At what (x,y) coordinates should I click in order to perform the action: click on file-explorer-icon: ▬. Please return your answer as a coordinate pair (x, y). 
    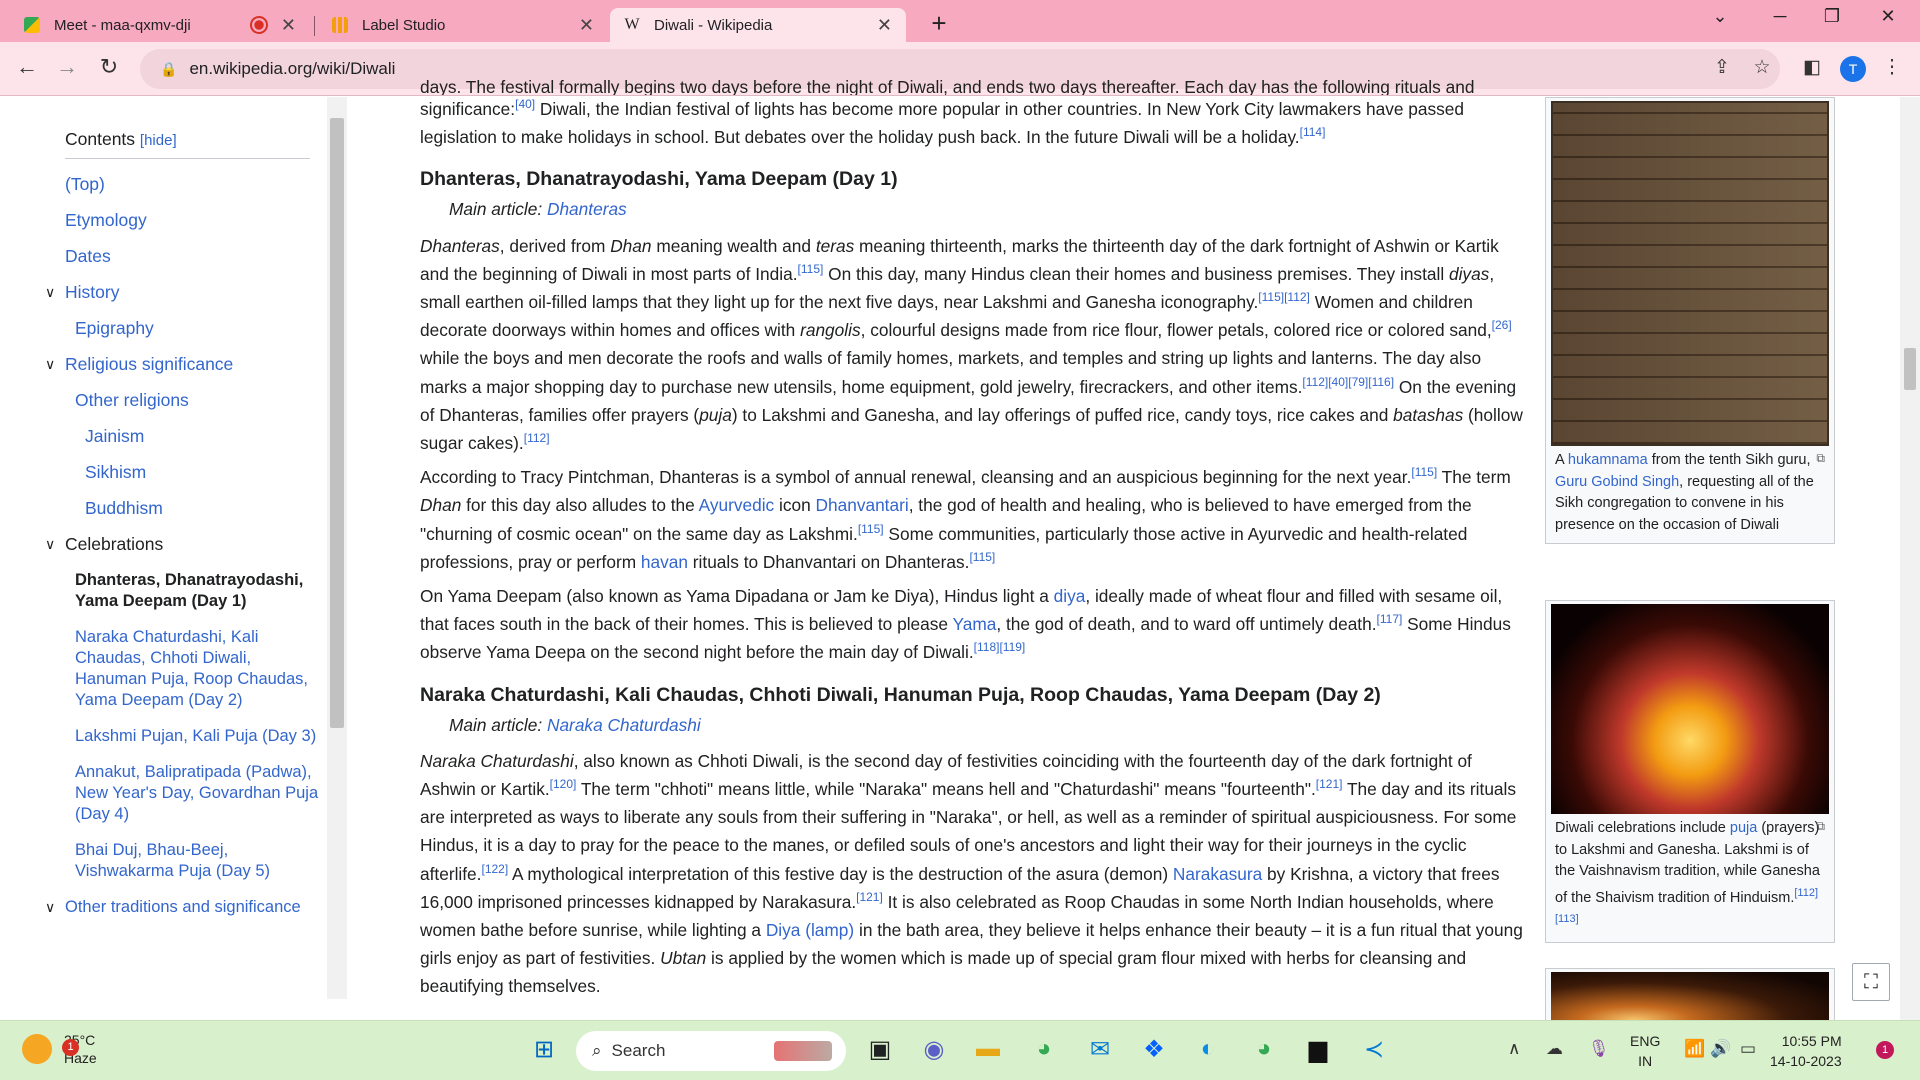
    Looking at the image, I should click on (988, 1049).